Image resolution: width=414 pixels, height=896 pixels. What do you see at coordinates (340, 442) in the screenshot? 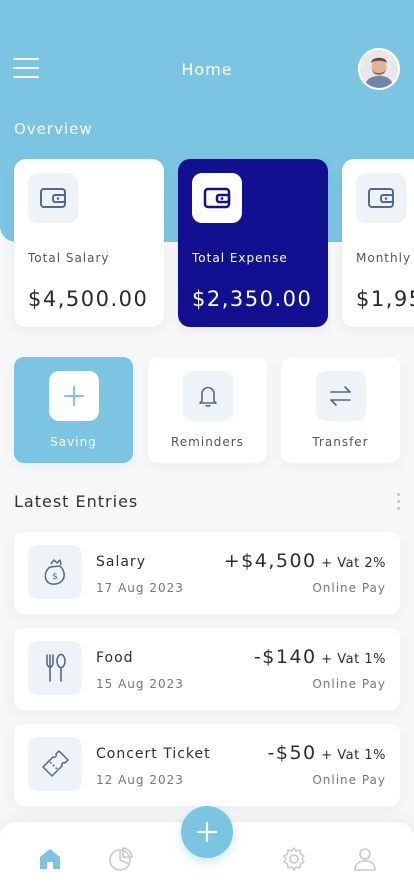
I see `action-label: Transfer` at bounding box center [340, 442].